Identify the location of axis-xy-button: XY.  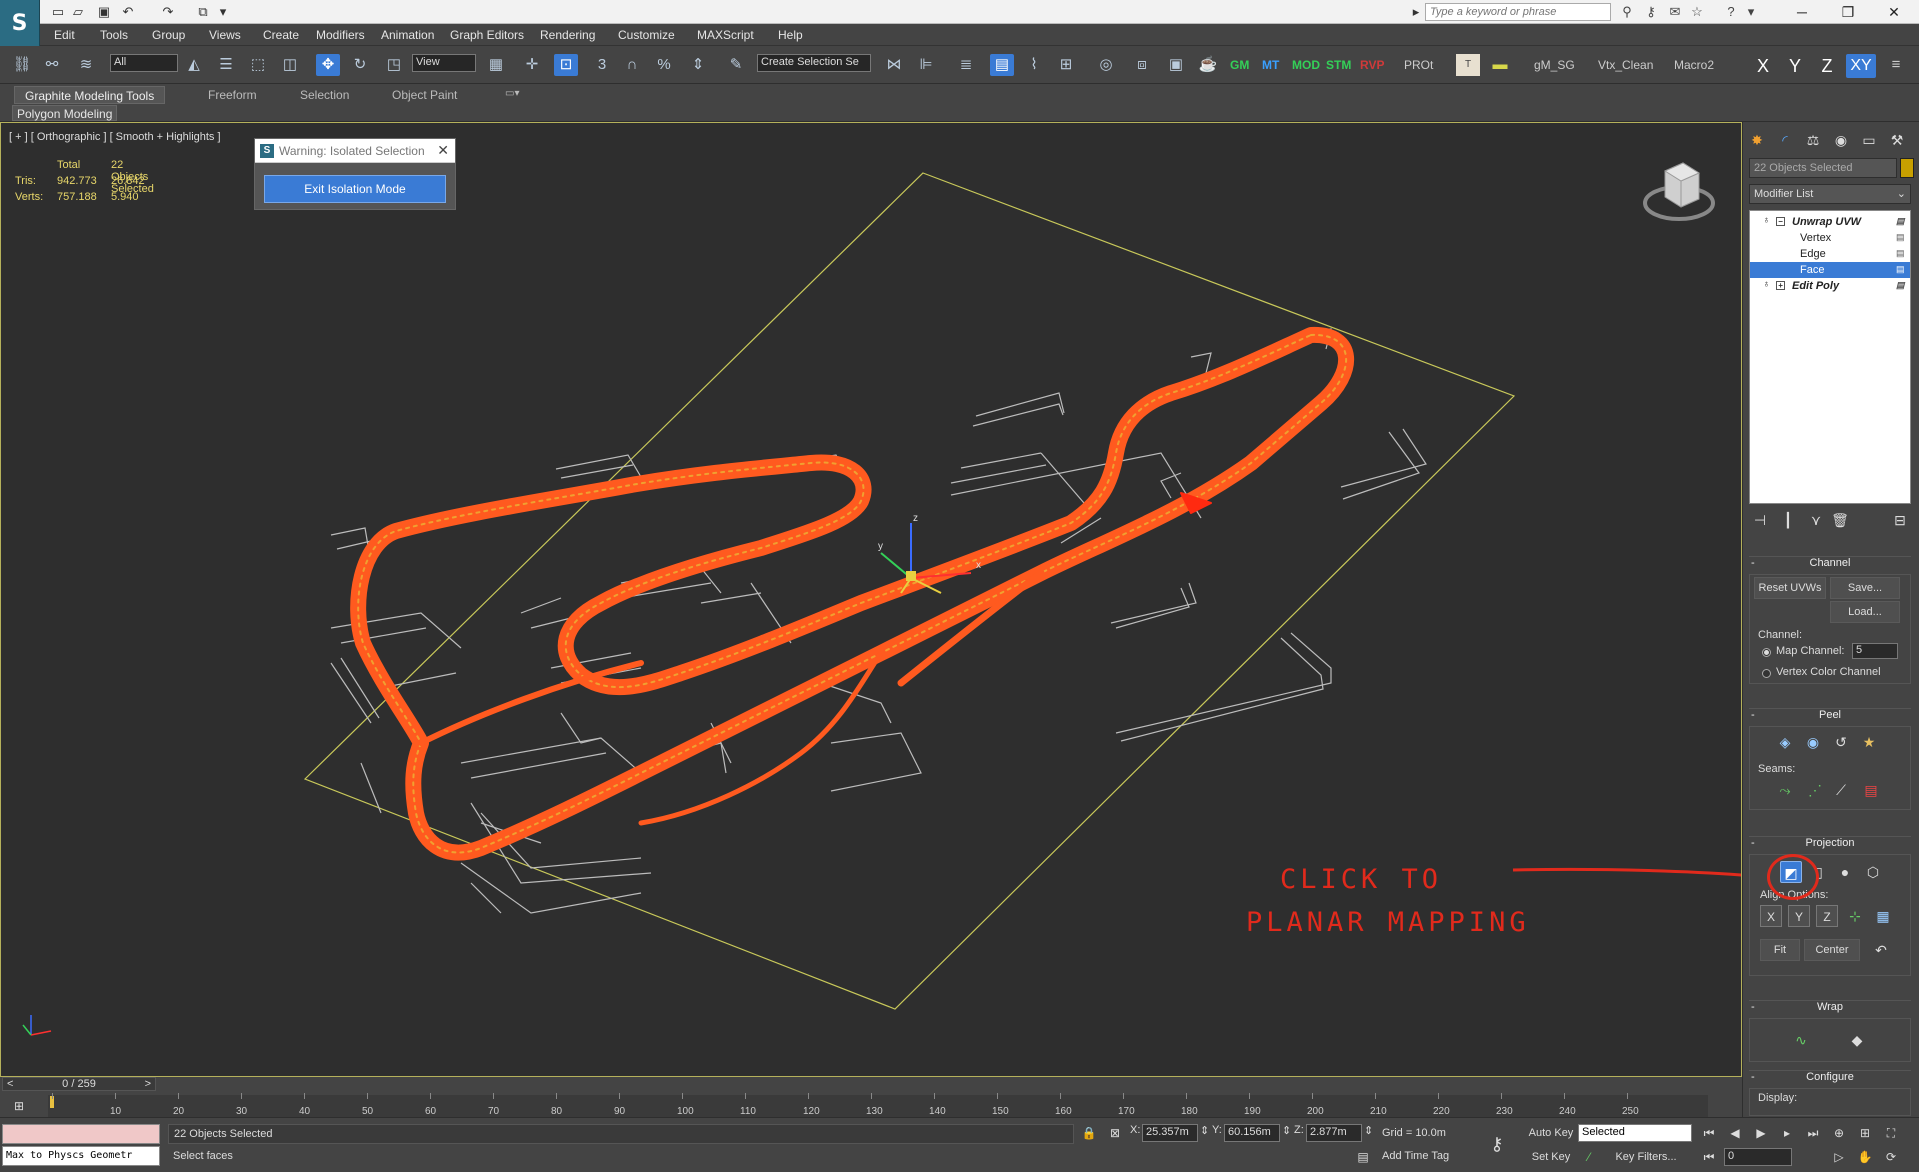
(1861, 66).